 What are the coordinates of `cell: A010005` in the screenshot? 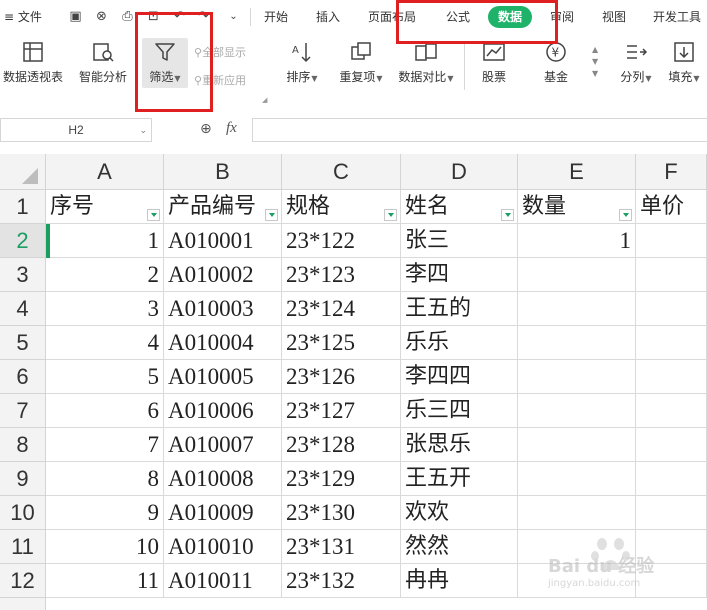 It's located at (223, 377).